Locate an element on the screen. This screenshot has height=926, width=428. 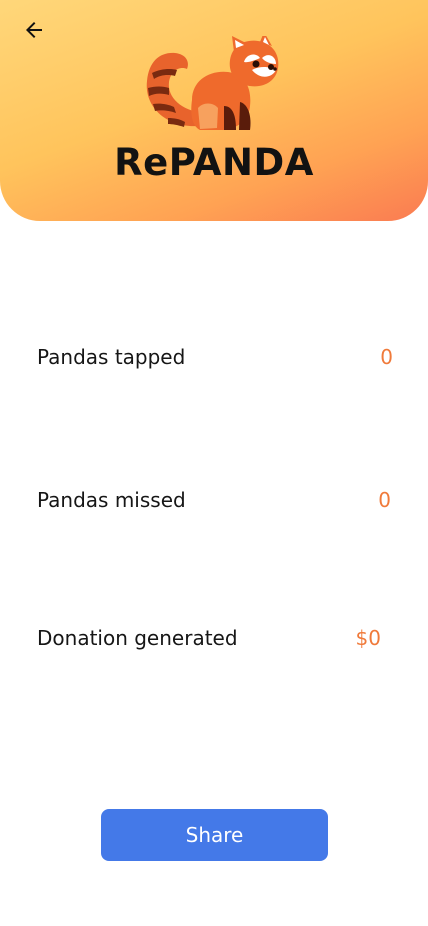
brand-title: RePANDA is located at coordinates (214, 162).